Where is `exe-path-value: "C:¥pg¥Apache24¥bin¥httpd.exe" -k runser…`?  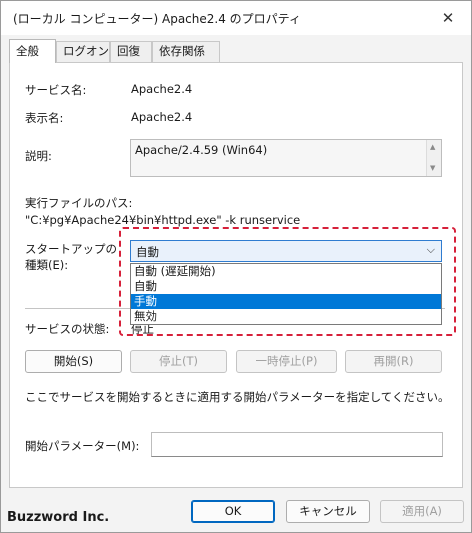
exe-path-value: "C:¥pg¥Apache24¥bin¥httpd.exe" -k runser… is located at coordinates (163, 220).